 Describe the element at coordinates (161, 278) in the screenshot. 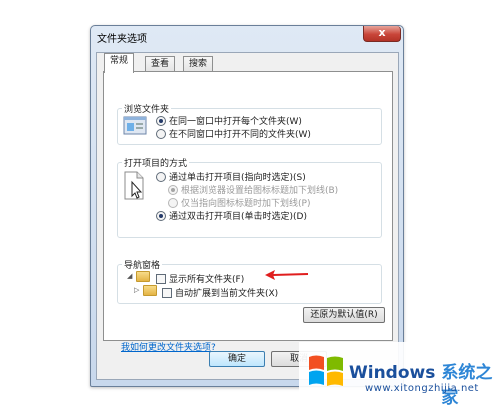

I see `checkbox-show-all-folders` at that location.